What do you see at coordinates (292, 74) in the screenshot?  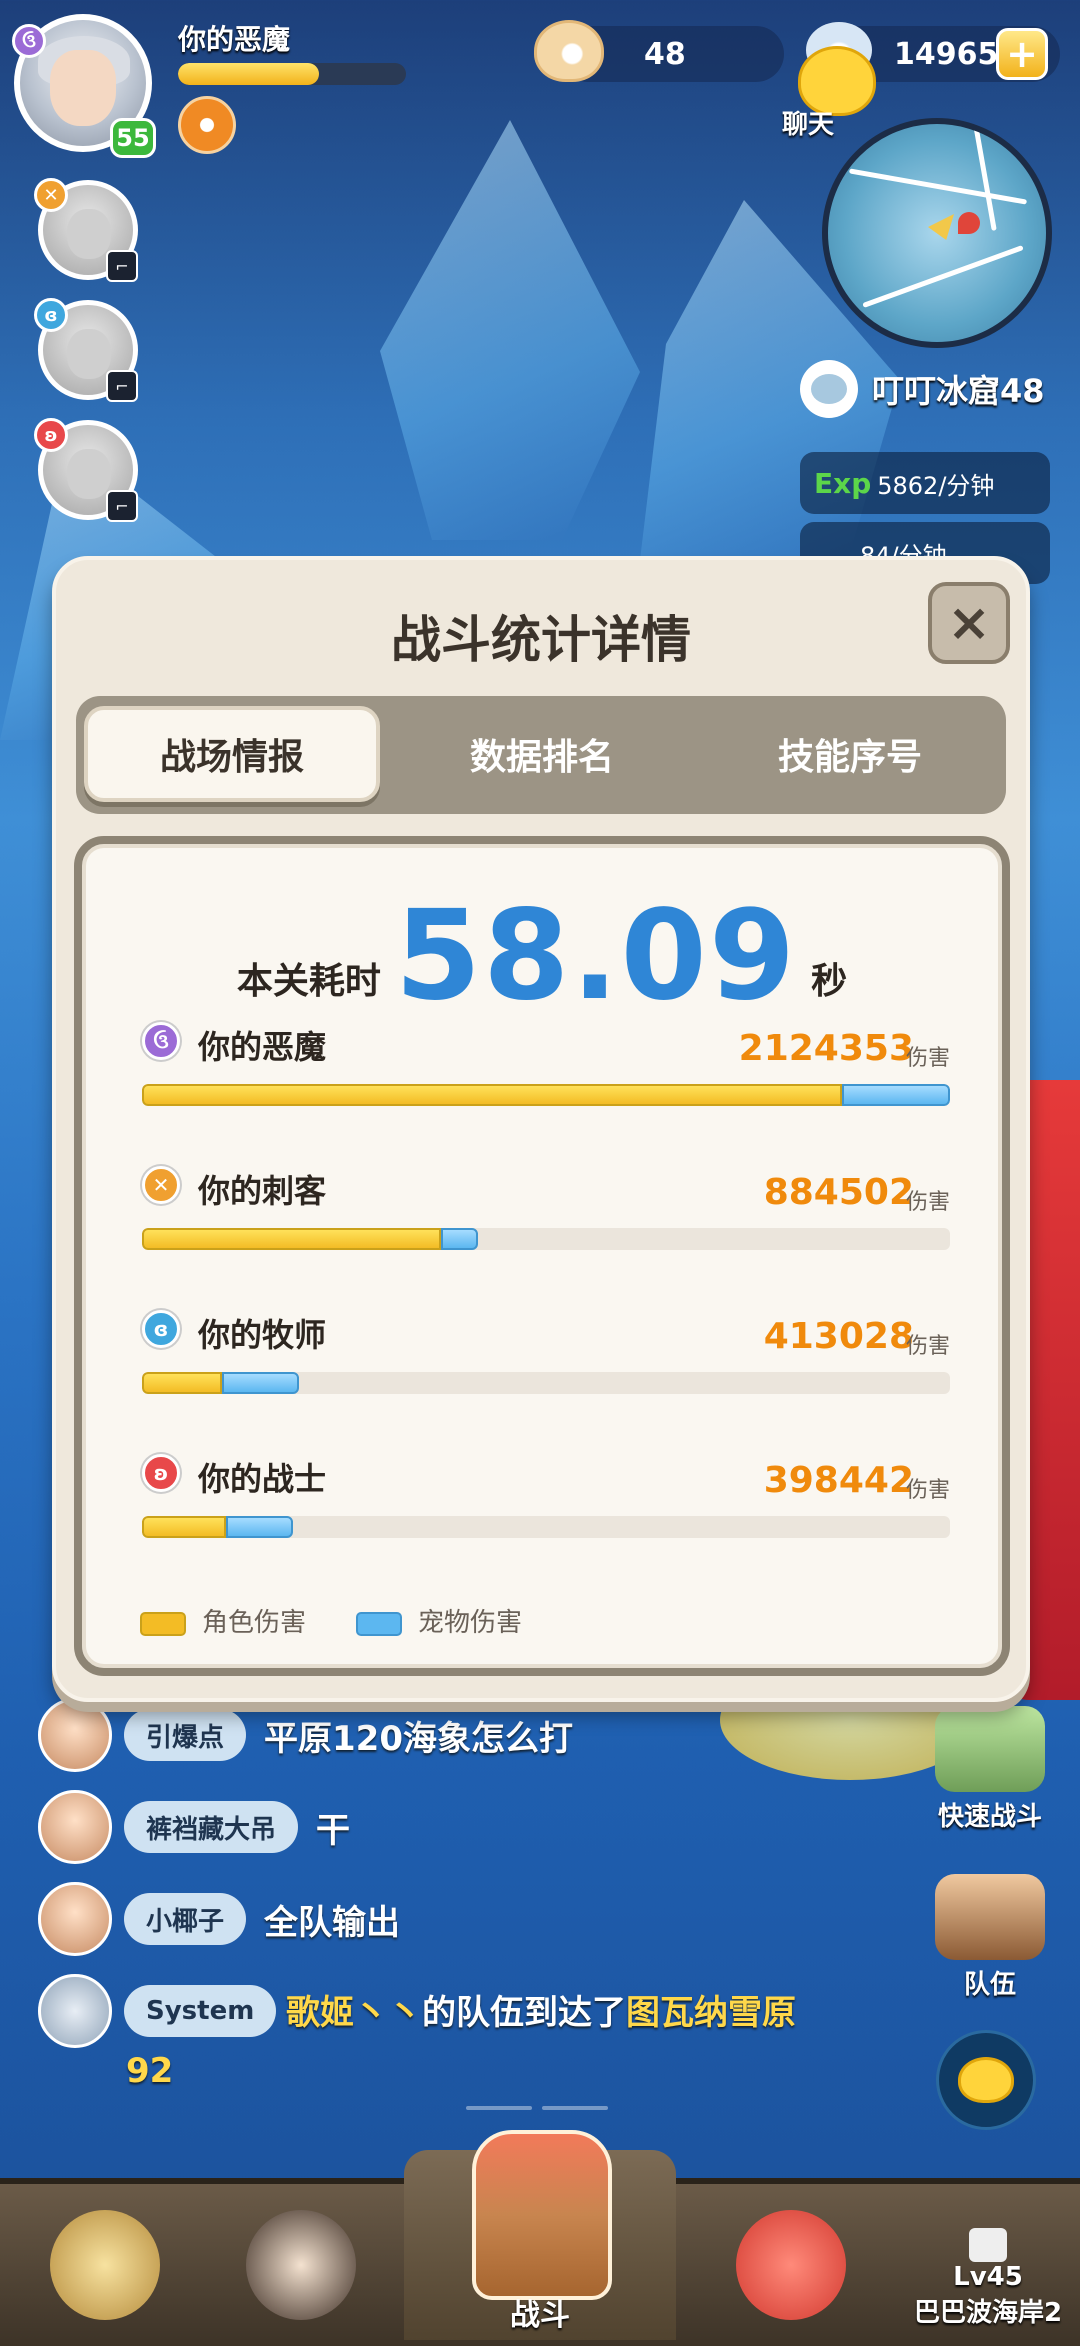 I see `player-hp-bar` at bounding box center [292, 74].